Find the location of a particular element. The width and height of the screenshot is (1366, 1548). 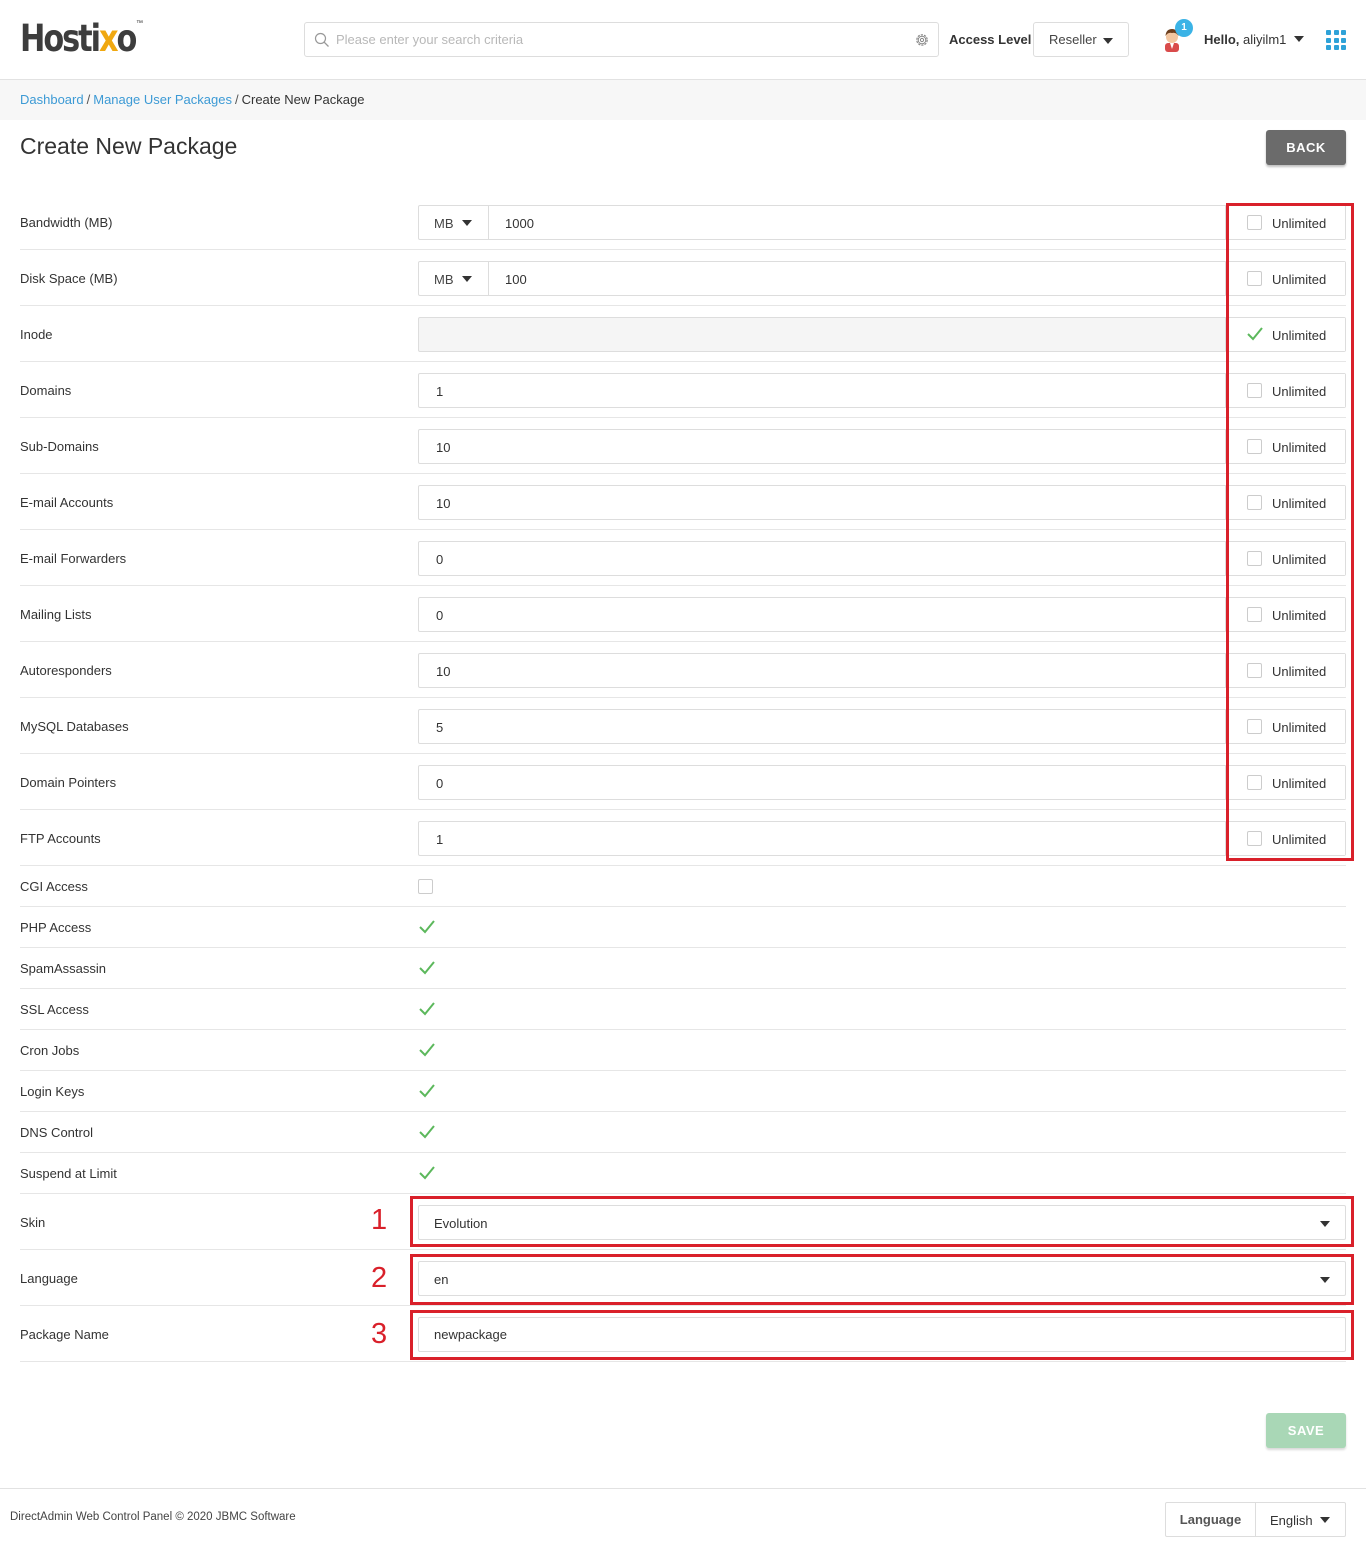

breadcrumb-manage-user-packages: Manage User Packages is located at coordinates (162, 99).